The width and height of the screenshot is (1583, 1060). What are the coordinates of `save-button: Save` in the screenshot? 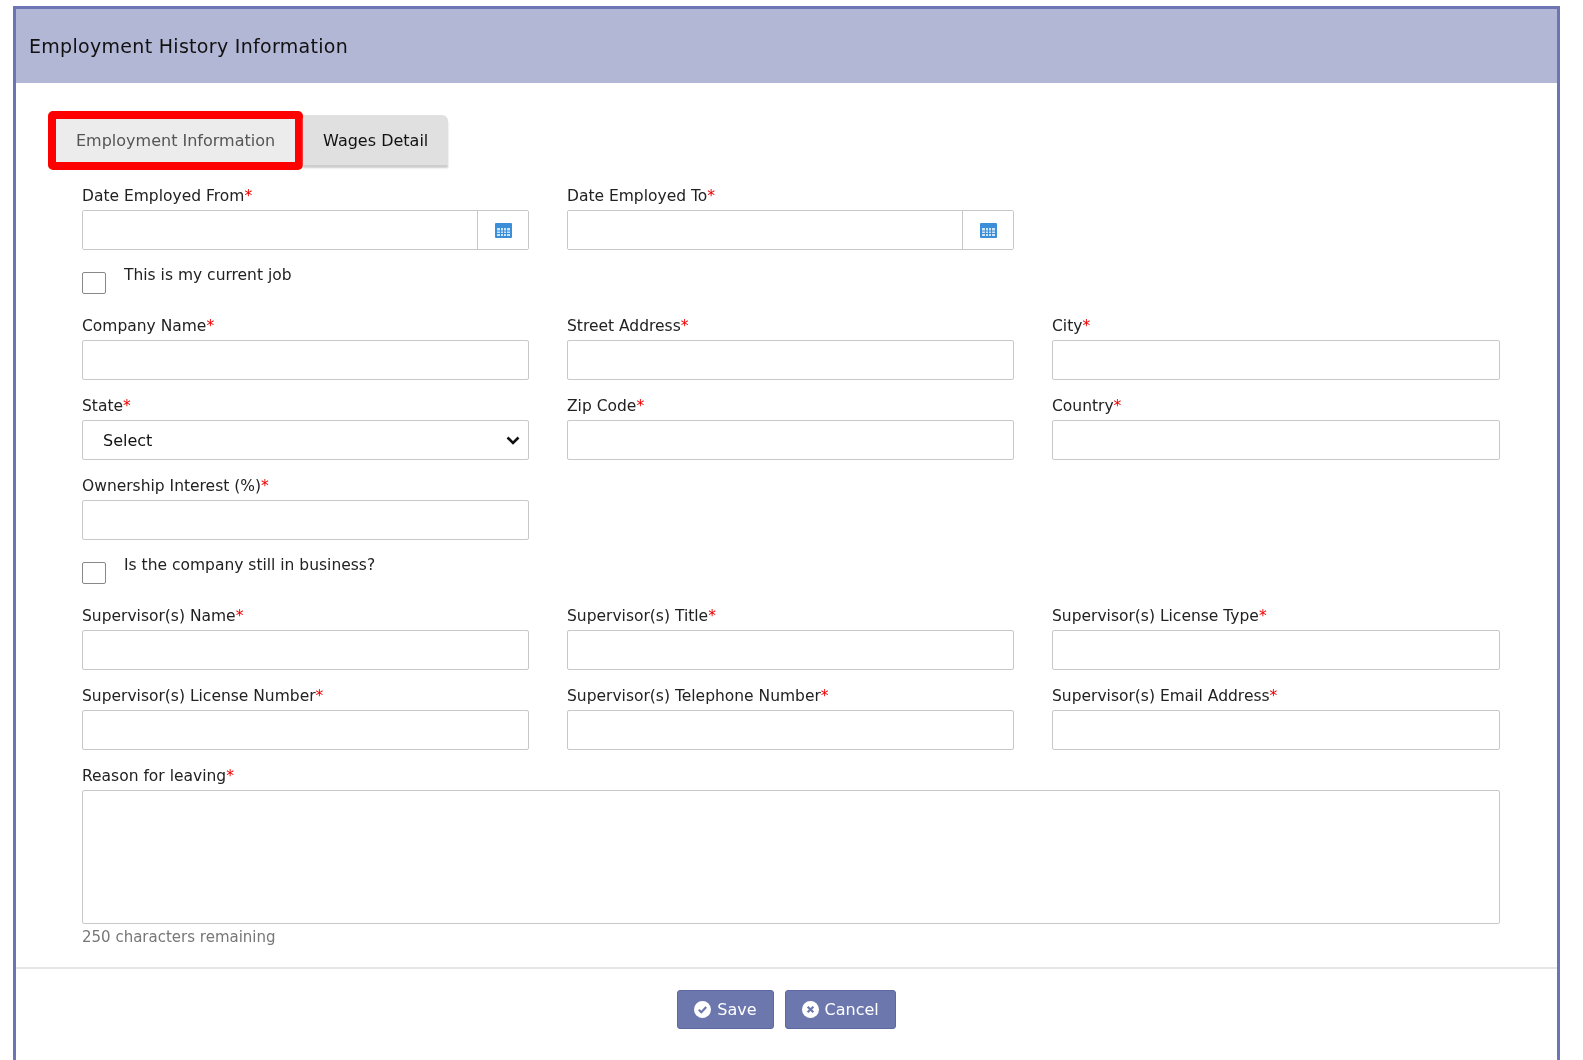 It's located at (725, 1009).